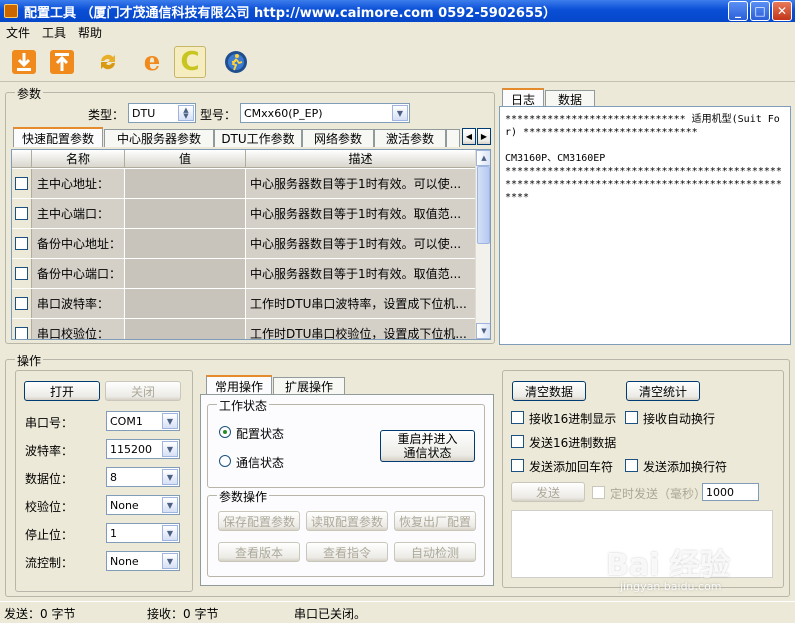 This screenshot has width=795, height=623. What do you see at coordinates (517, 417) in the screenshot?
I see `hex-recv-checkbox` at bounding box center [517, 417].